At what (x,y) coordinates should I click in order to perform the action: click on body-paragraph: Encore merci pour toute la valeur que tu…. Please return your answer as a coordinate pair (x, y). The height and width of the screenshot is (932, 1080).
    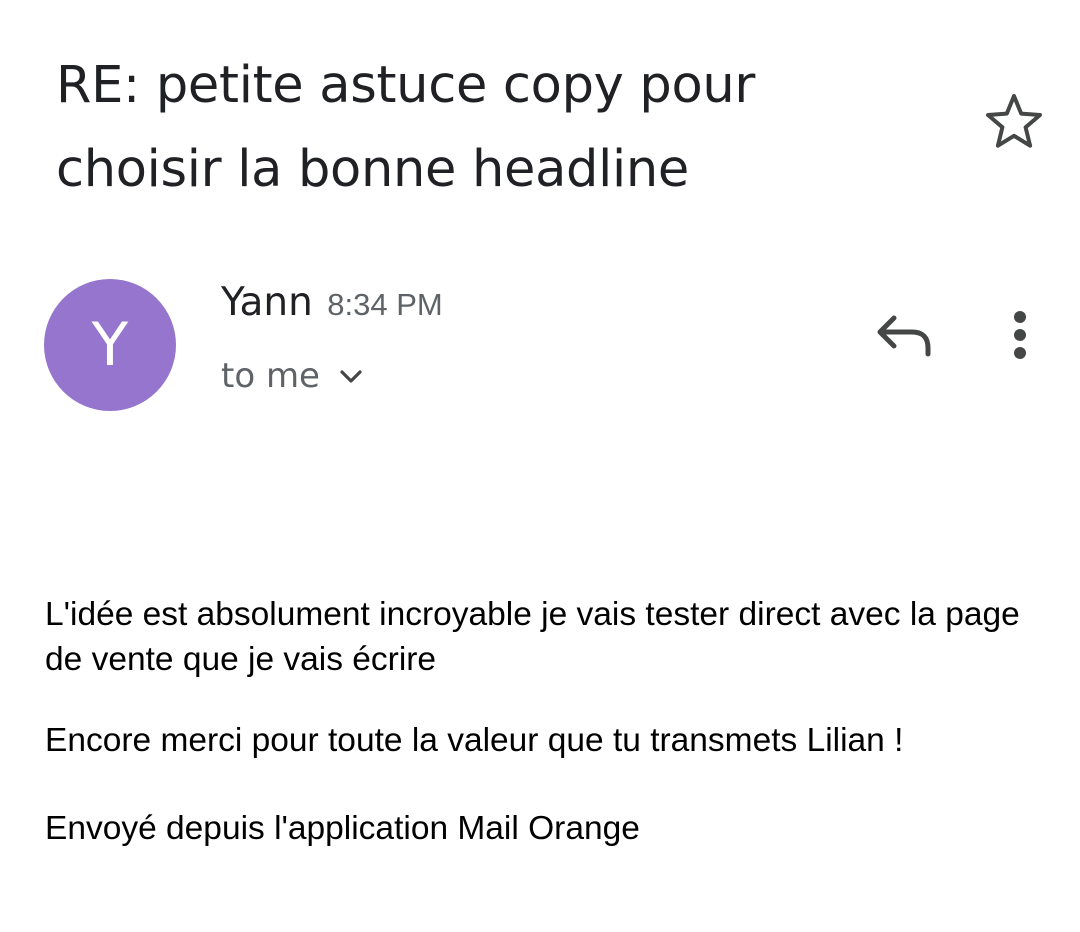
    Looking at the image, I should click on (474, 740).